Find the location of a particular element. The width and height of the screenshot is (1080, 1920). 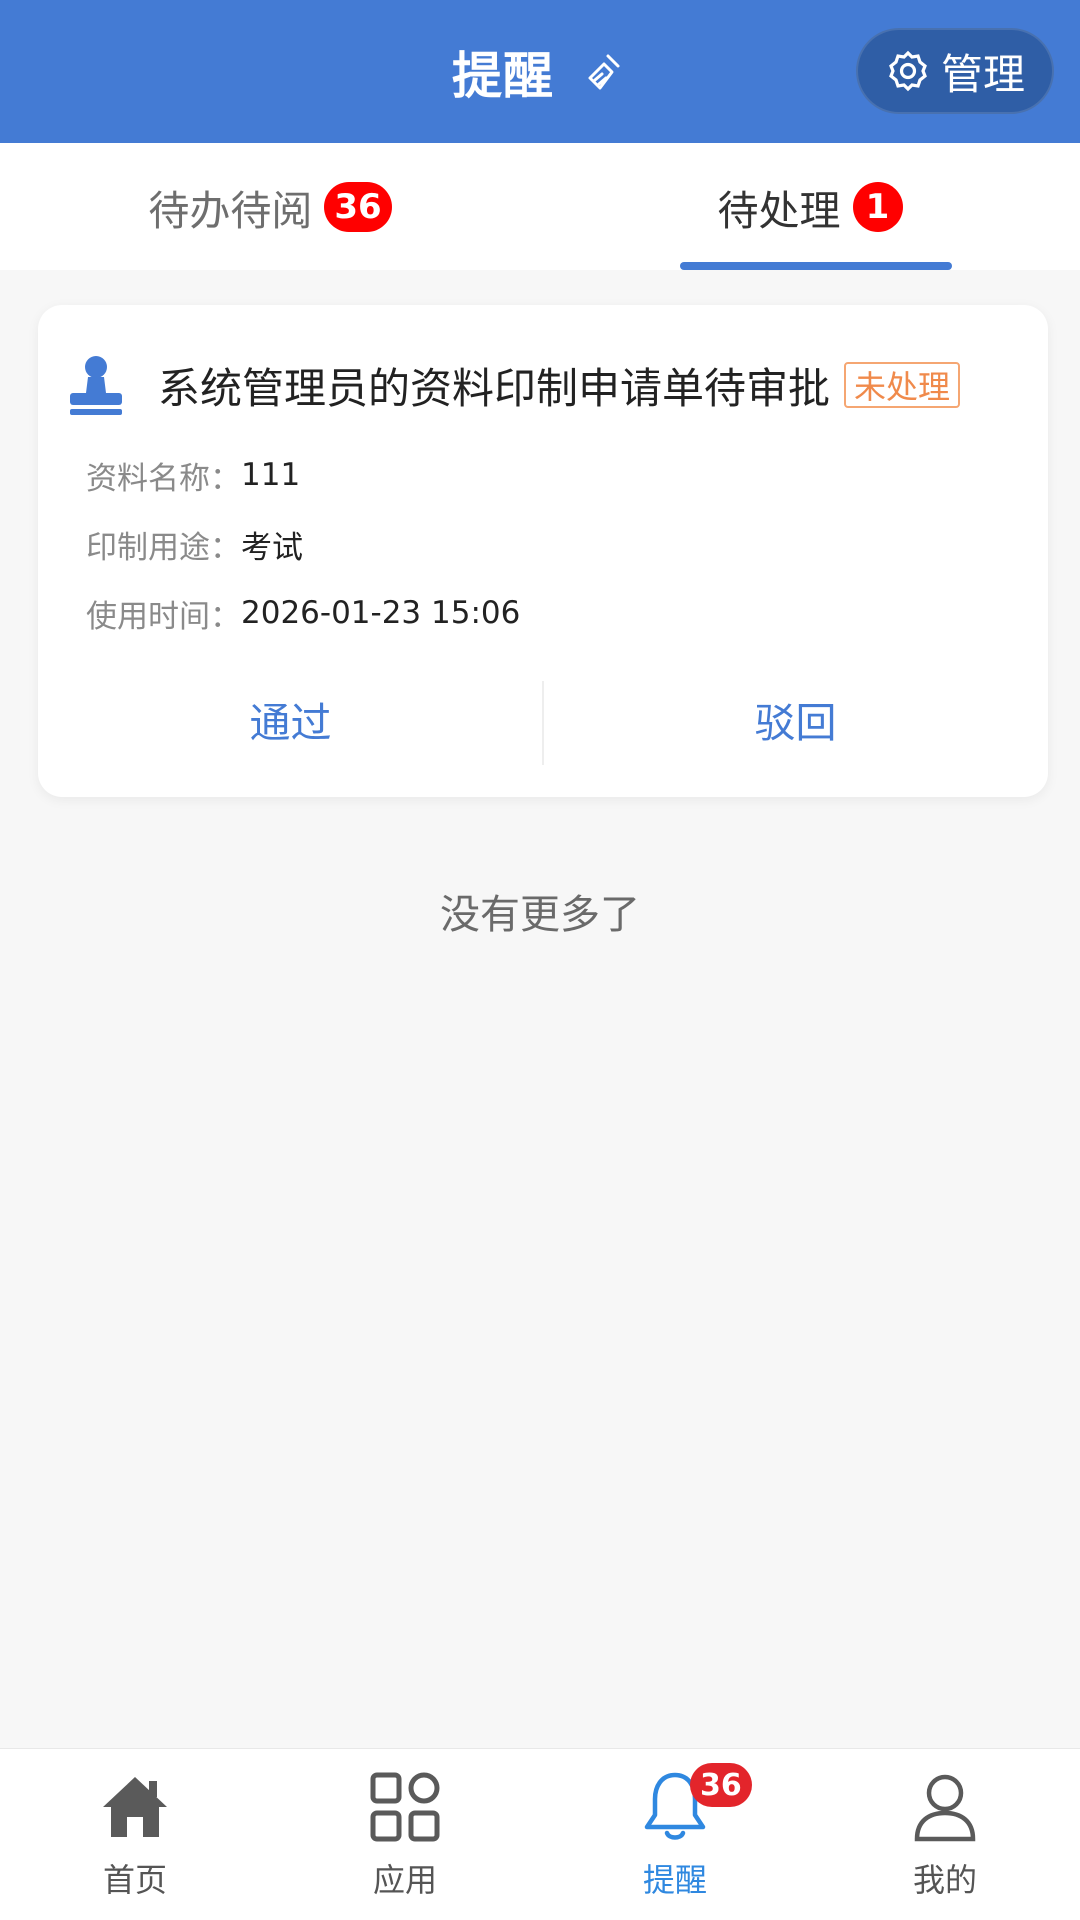

tab-pending: 待处理 1 is located at coordinates (810, 206).